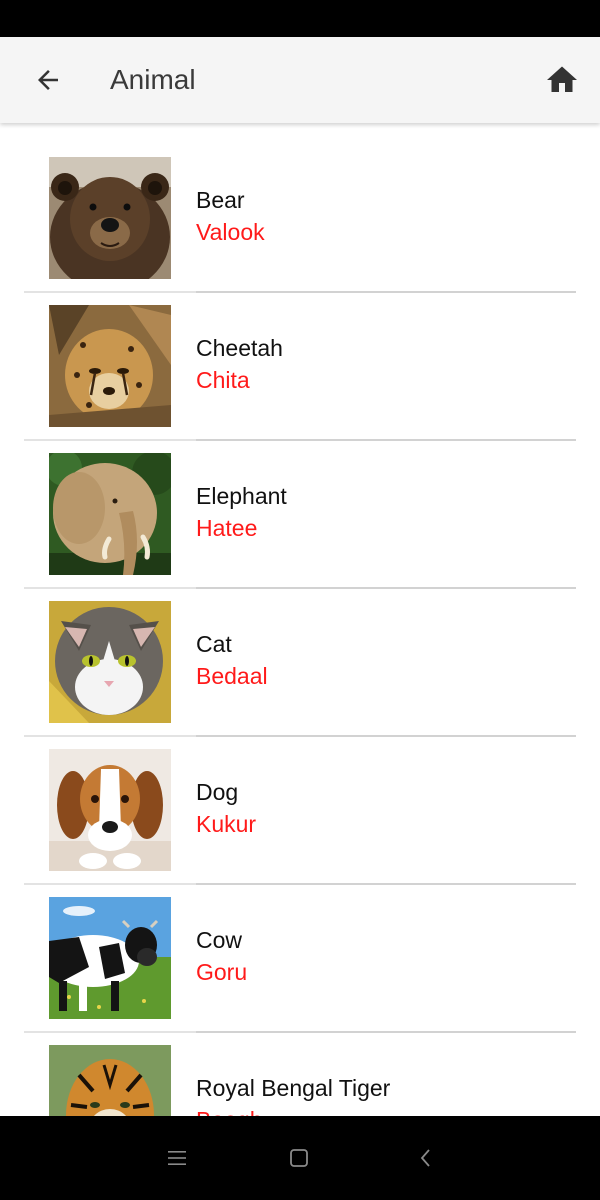 The height and width of the screenshot is (1200, 600). I want to click on tiger-photo, so click(110, 1080).